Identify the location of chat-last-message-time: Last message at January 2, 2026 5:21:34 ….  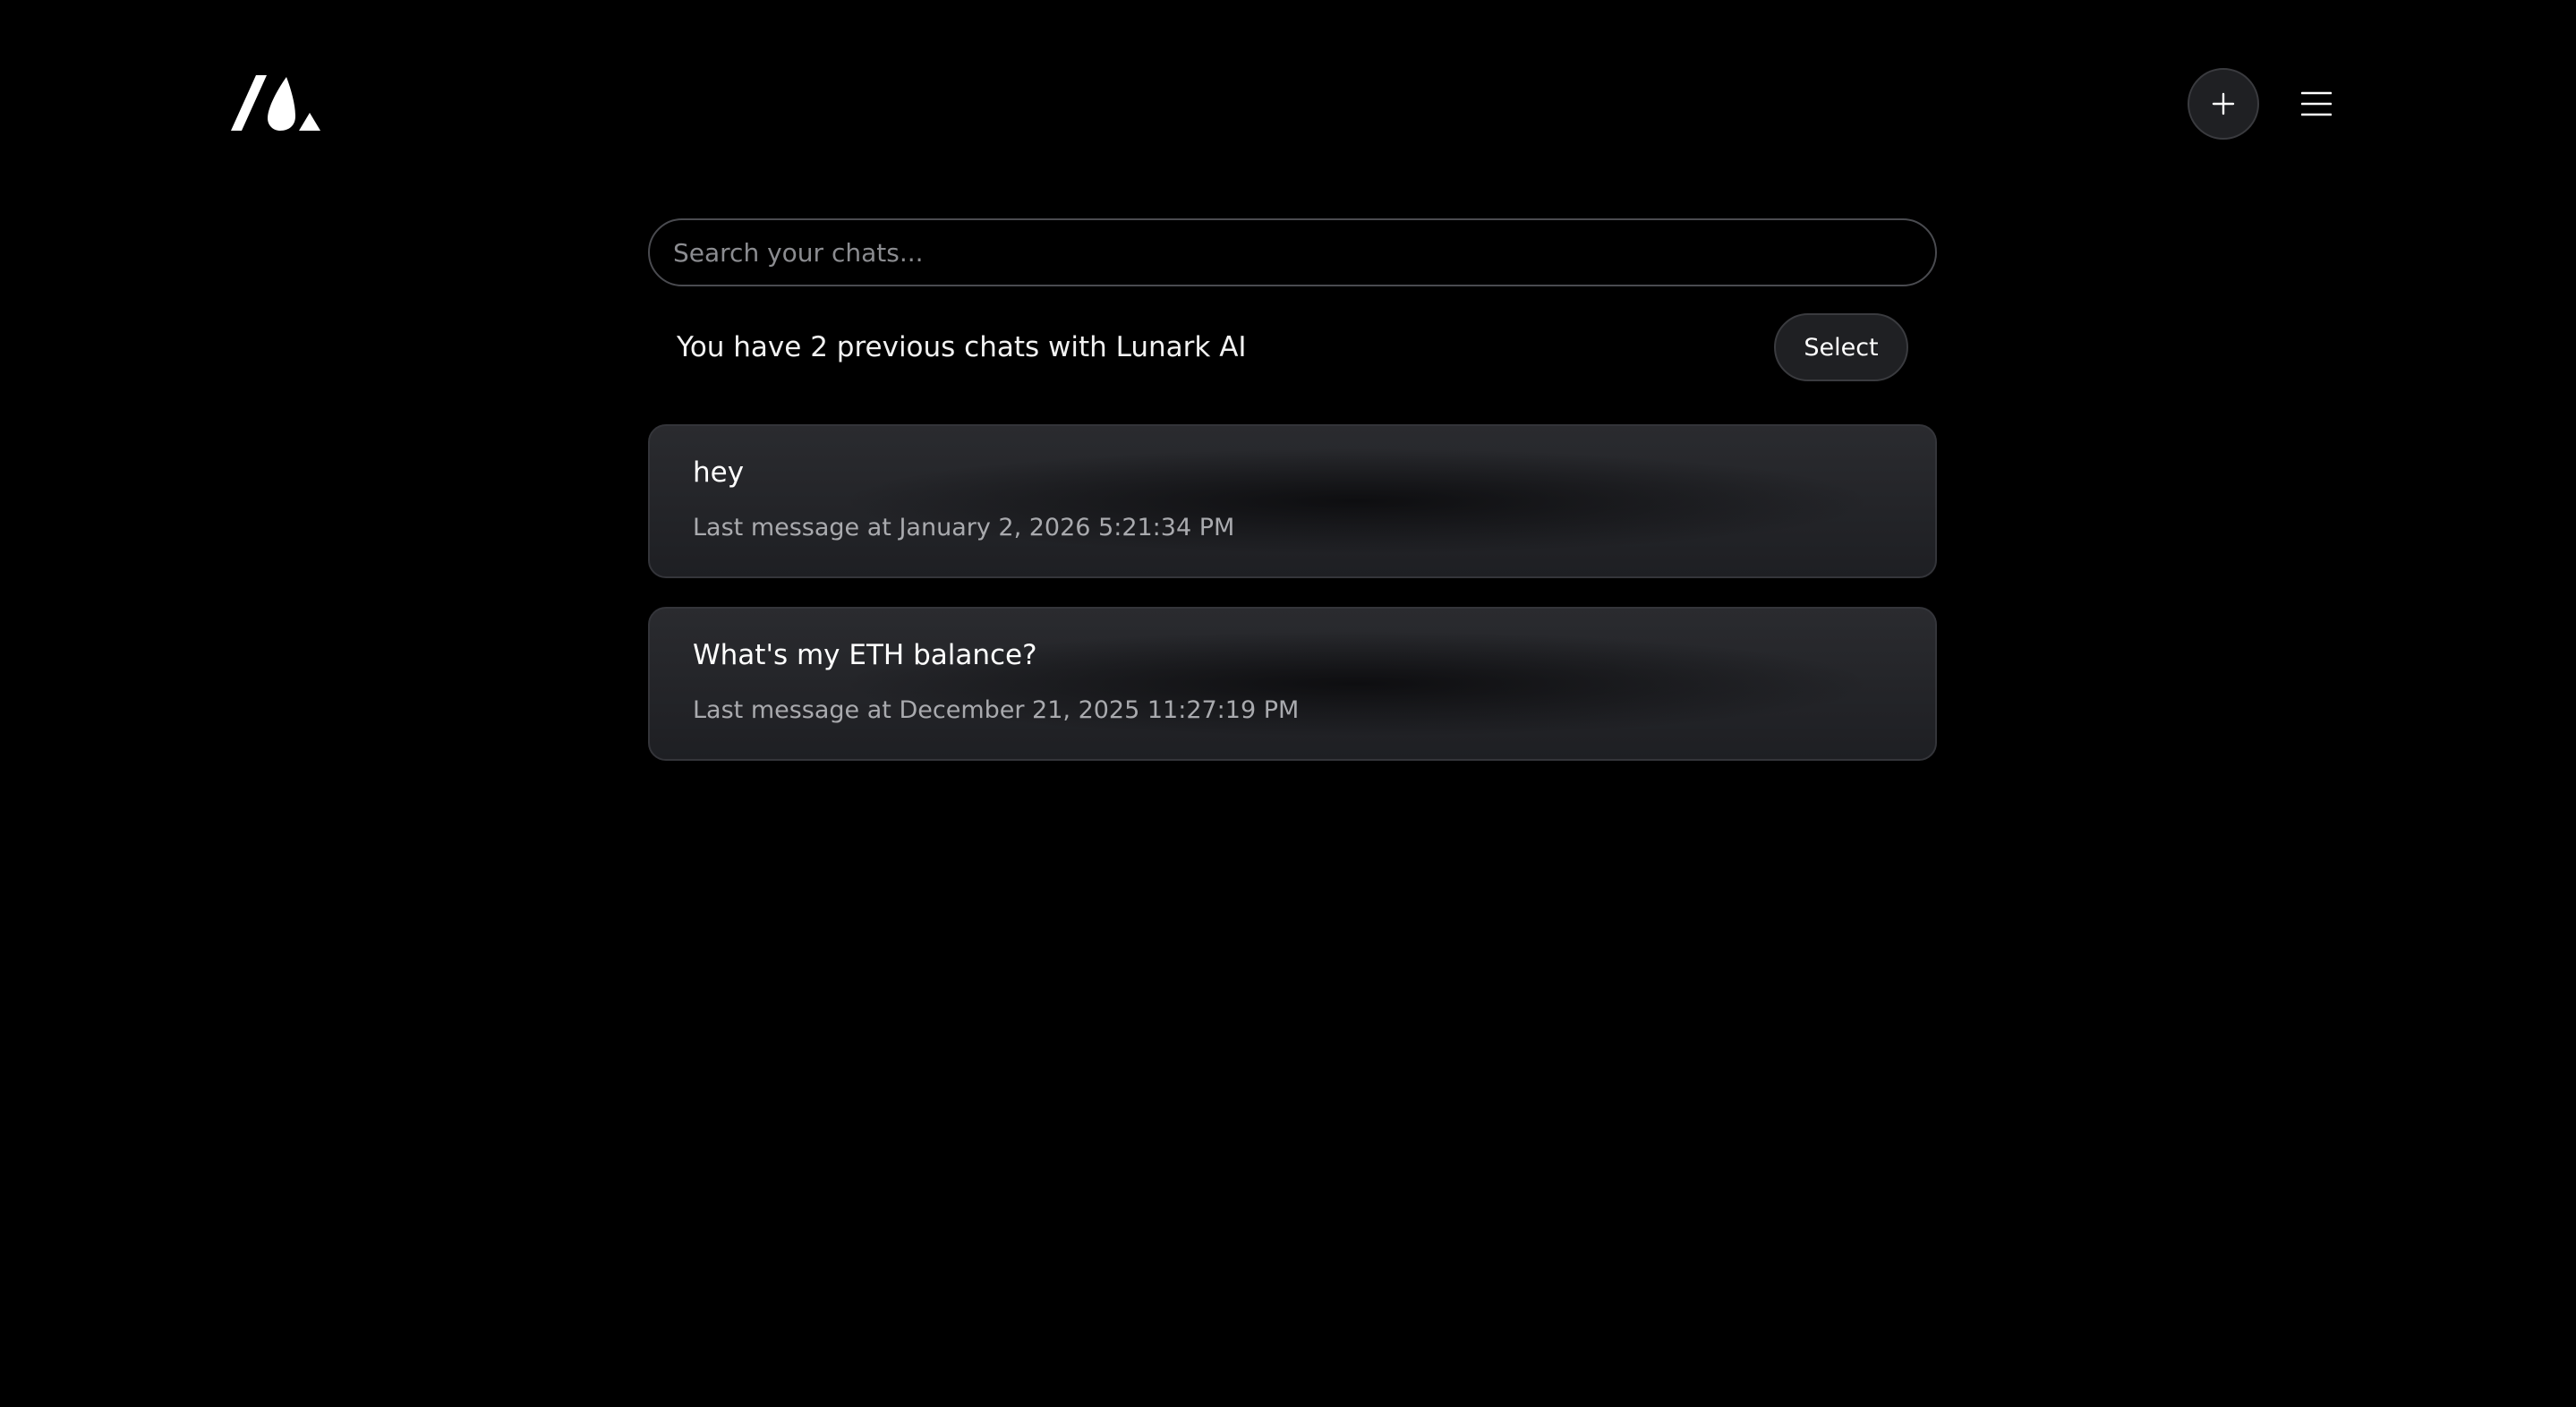
(964, 527).